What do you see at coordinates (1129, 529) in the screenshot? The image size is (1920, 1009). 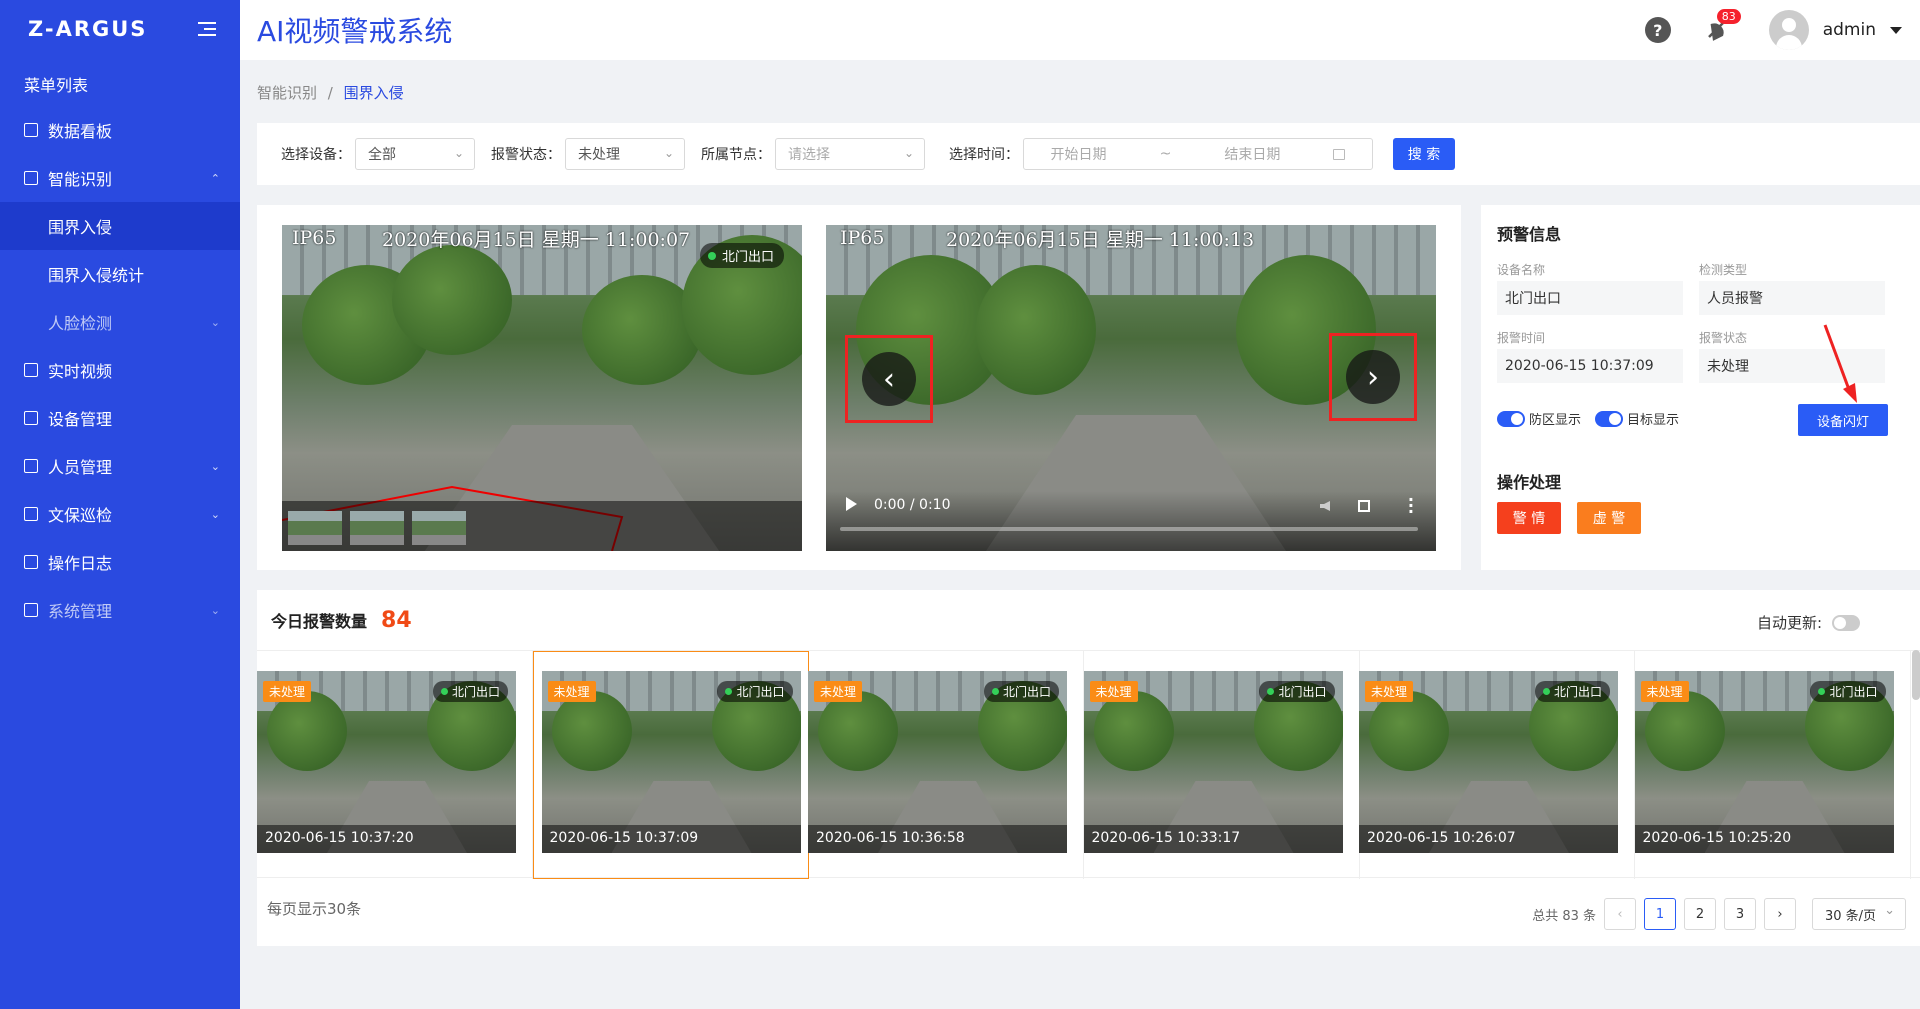 I see `video-progress` at bounding box center [1129, 529].